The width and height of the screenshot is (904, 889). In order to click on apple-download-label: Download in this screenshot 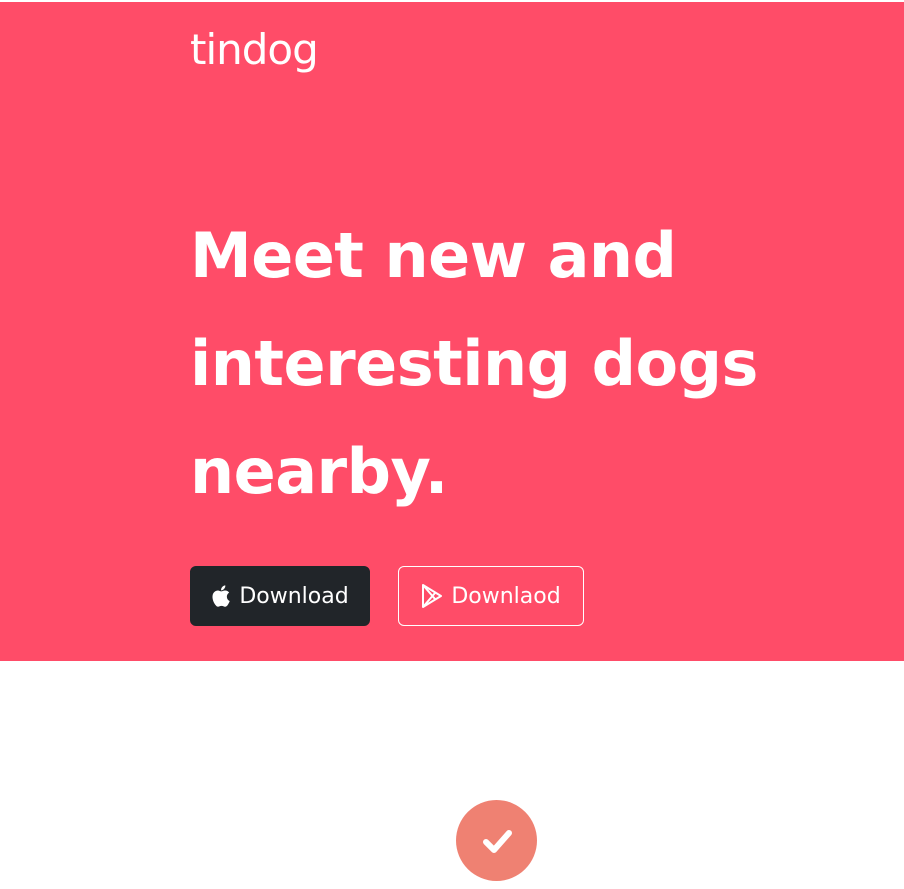, I will do `click(294, 596)`.